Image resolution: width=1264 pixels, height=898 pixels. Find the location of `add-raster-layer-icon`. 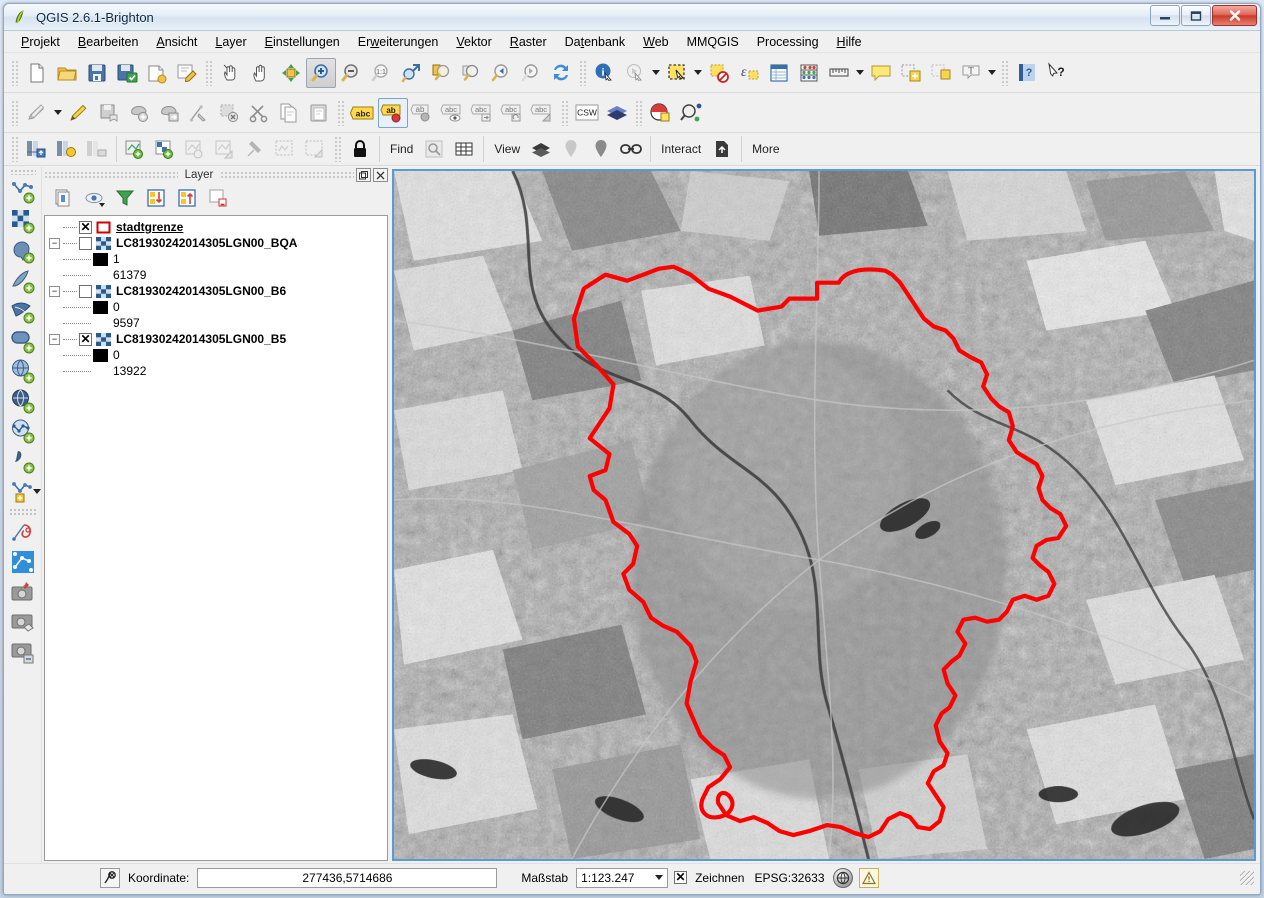

add-raster-layer-icon is located at coordinates (23, 221).